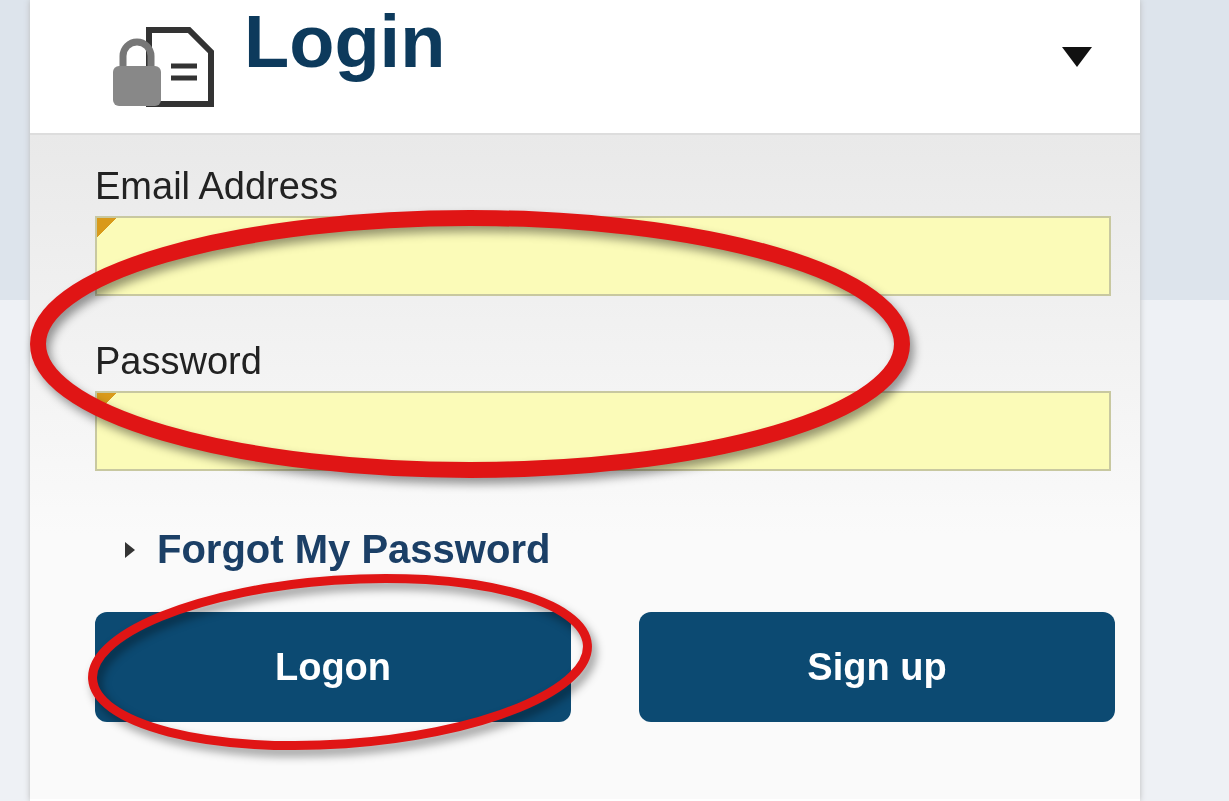 The image size is (1229, 801). What do you see at coordinates (333, 667) in the screenshot?
I see `form-button: Logon` at bounding box center [333, 667].